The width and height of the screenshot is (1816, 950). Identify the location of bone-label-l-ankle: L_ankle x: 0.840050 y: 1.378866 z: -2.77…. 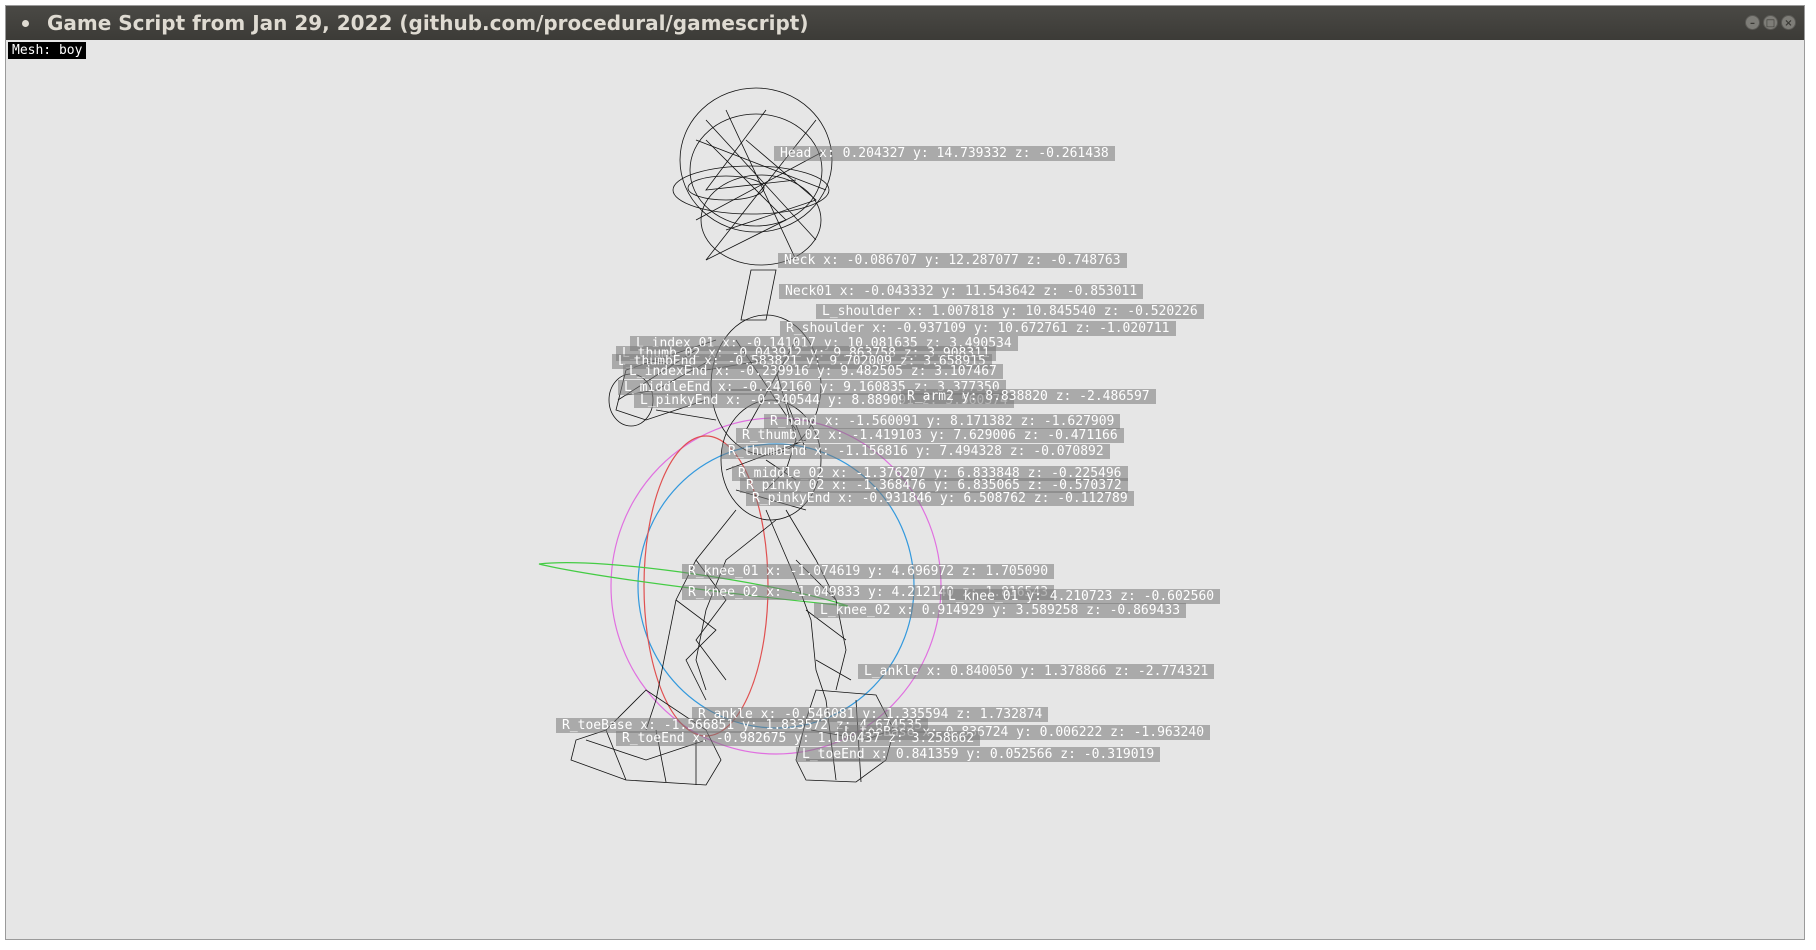
(1036, 671).